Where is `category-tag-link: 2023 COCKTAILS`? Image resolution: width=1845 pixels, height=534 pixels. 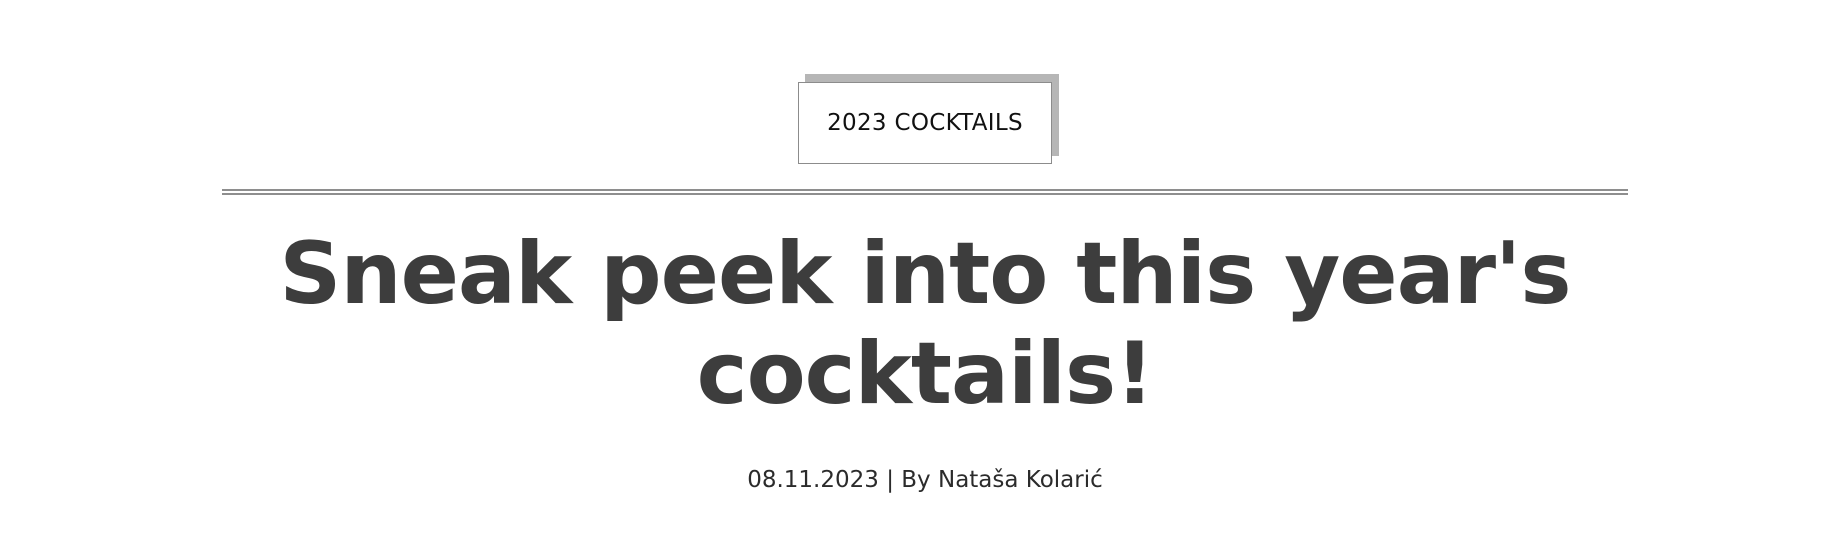
category-tag-link: 2023 COCKTAILS is located at coordinates (925, 123).